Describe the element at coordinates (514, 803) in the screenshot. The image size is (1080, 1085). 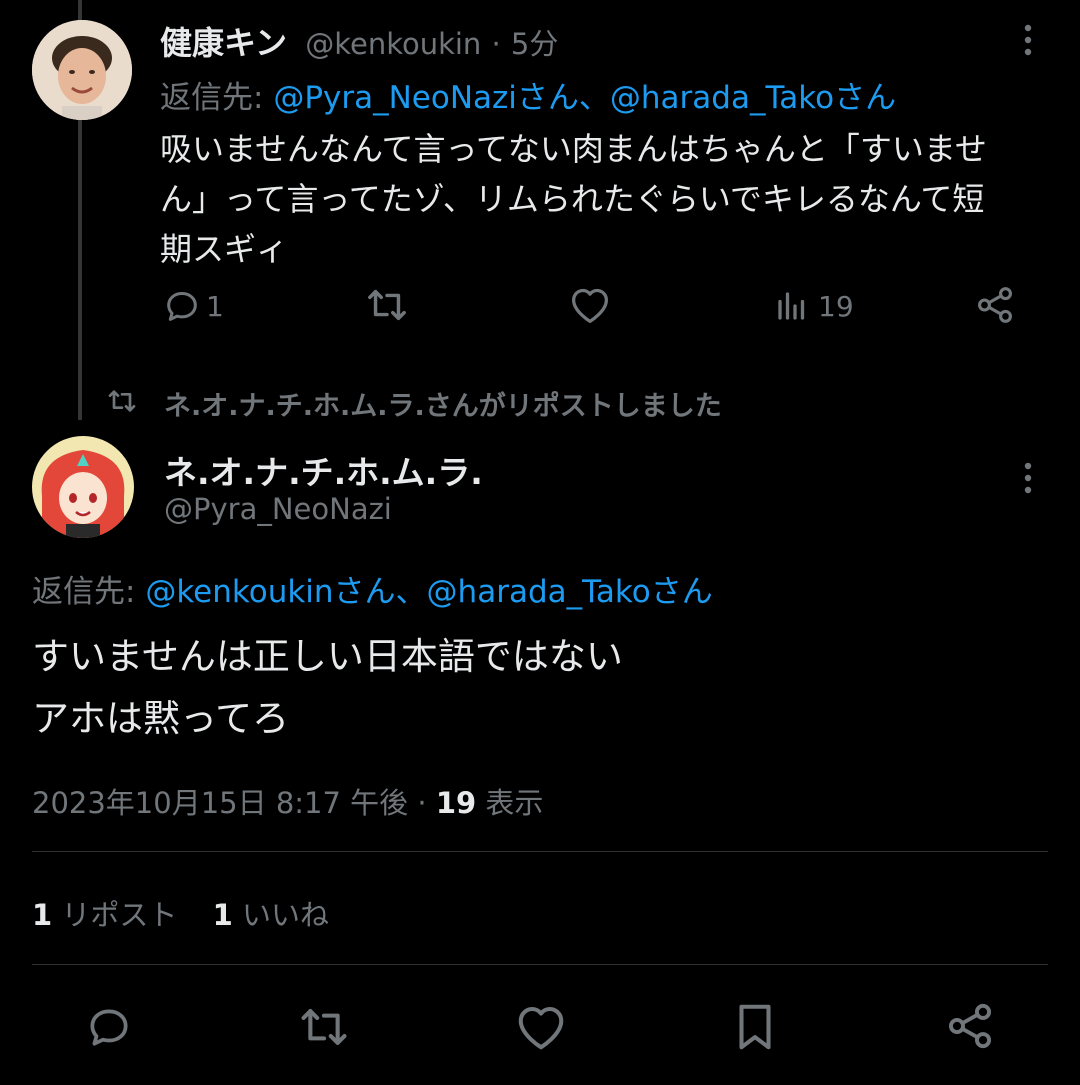
I see `views-label: 表示` at that location.